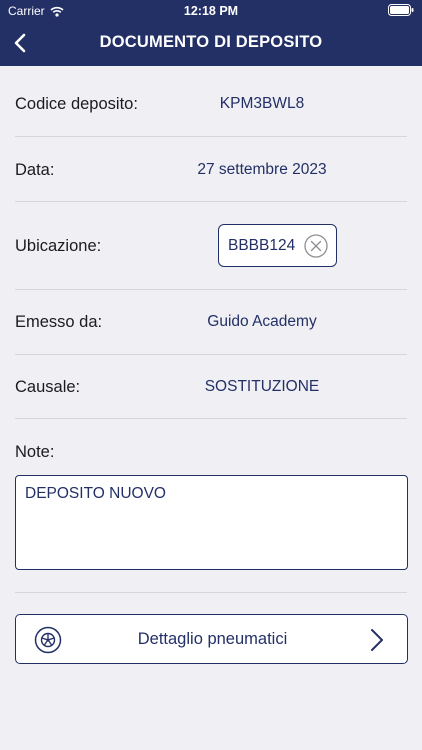 The height and width of the screenshot is (750, 422). What do you see at coordinates (35, 169) in the screenshot?
I see `date-label: Data:` at bounding box center [35, 169].